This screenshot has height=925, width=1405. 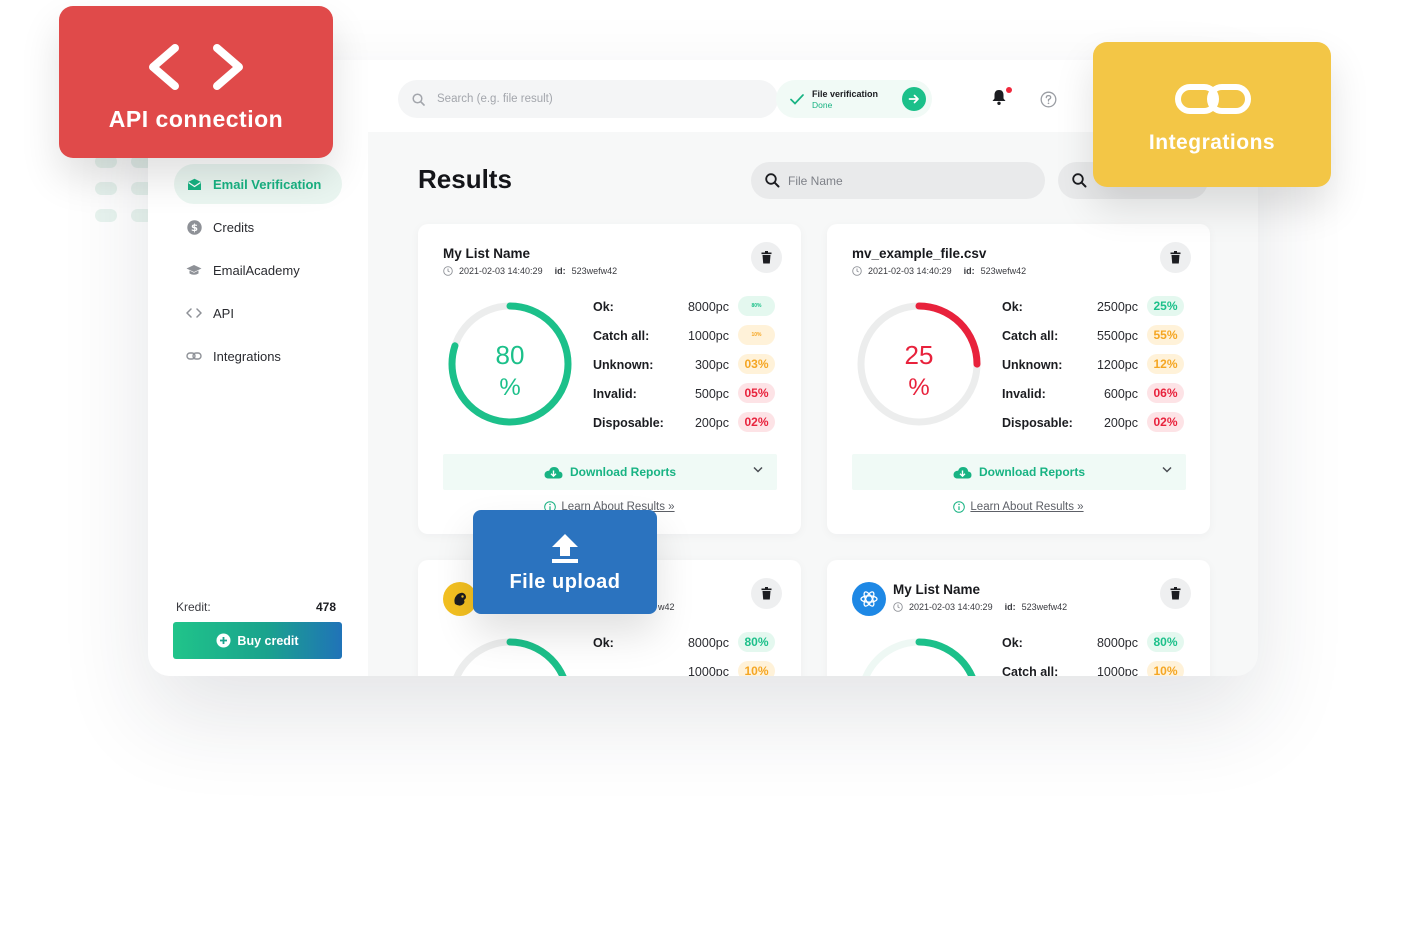 What do you see at coordinates (756, 422) in the screenshot?
I see `stat-percent-badge: 02%` at bounding box center [756, 422].